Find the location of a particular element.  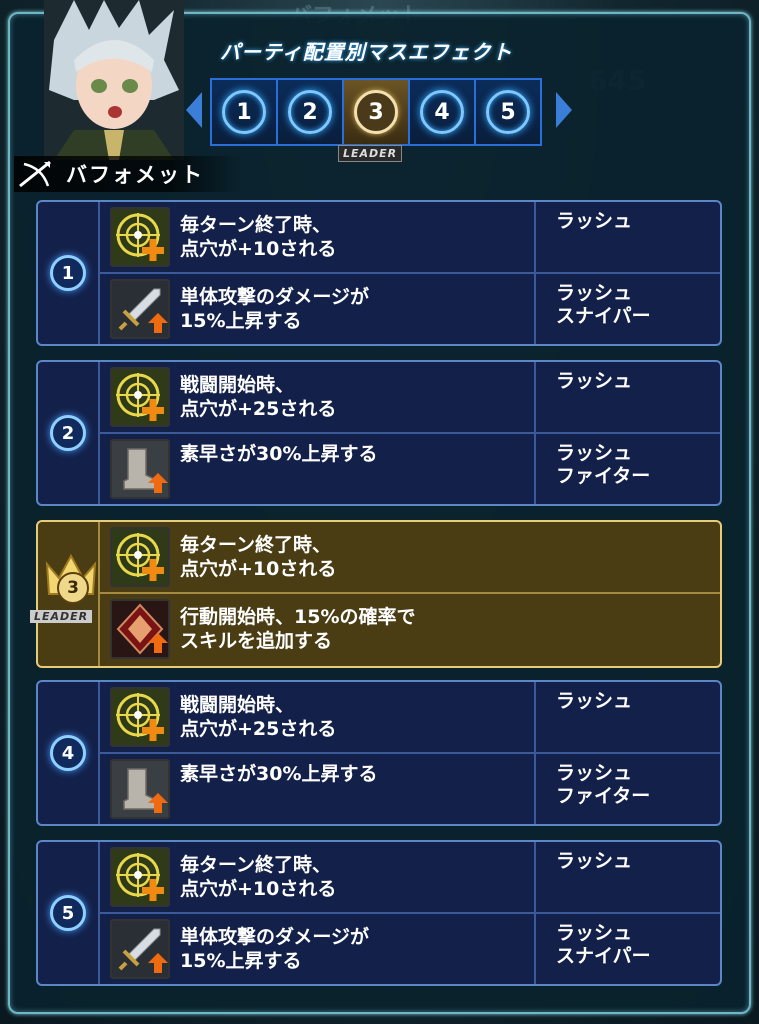

effect-row: 行動開始時、15%の確率で スキルを追加する is located at coordinates (409, 628).